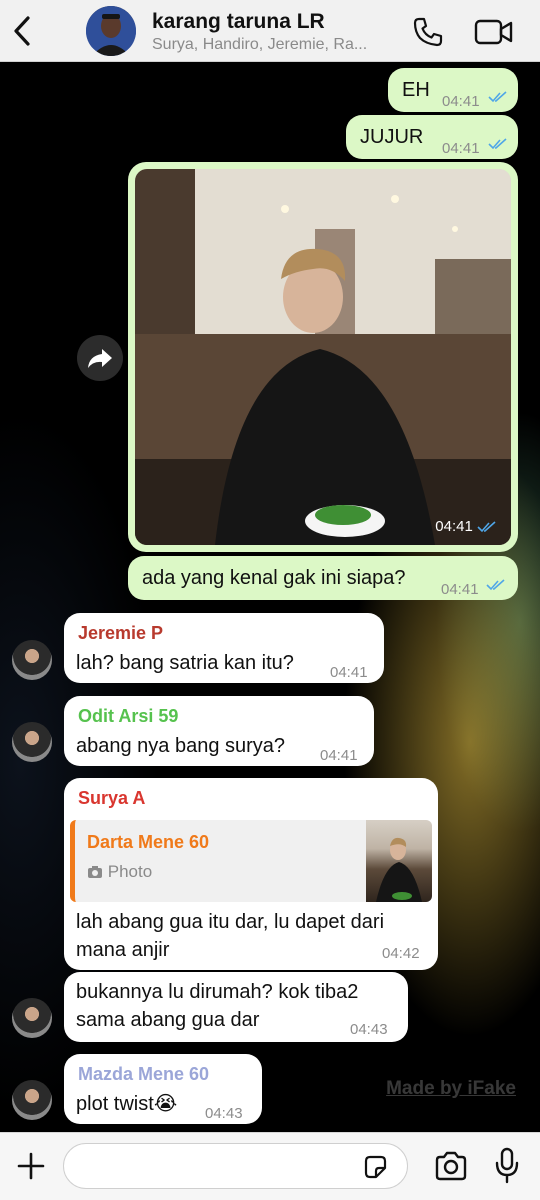 The height and width of the screenshot is (1200, 540). Describe the element at coordinates (251, 798) in the screenshot. I see `sender-name: Surya A` at that location.